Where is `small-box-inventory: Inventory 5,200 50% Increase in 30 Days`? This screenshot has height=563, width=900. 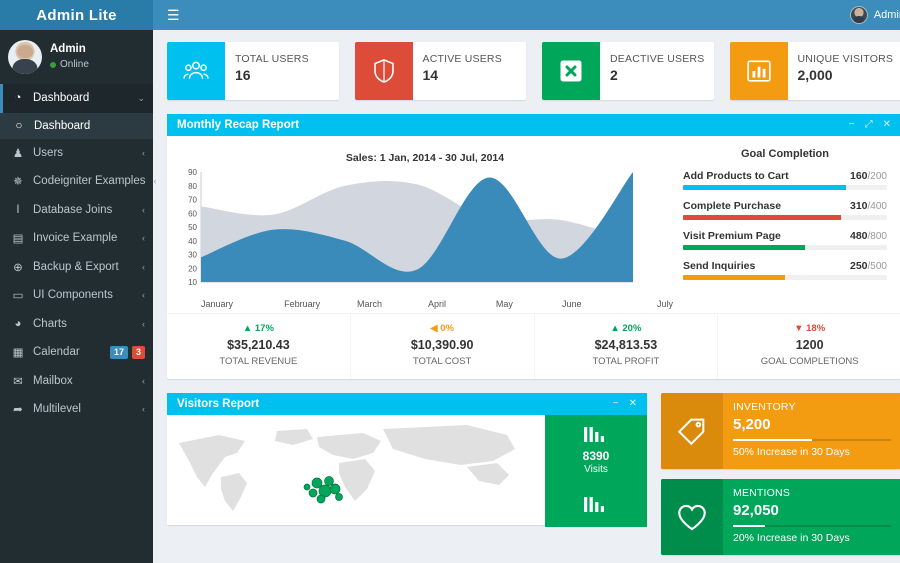 small-box-inventory: Inventory 5,200 50% Increase in 30 Days is located at coordinates (780, 431).